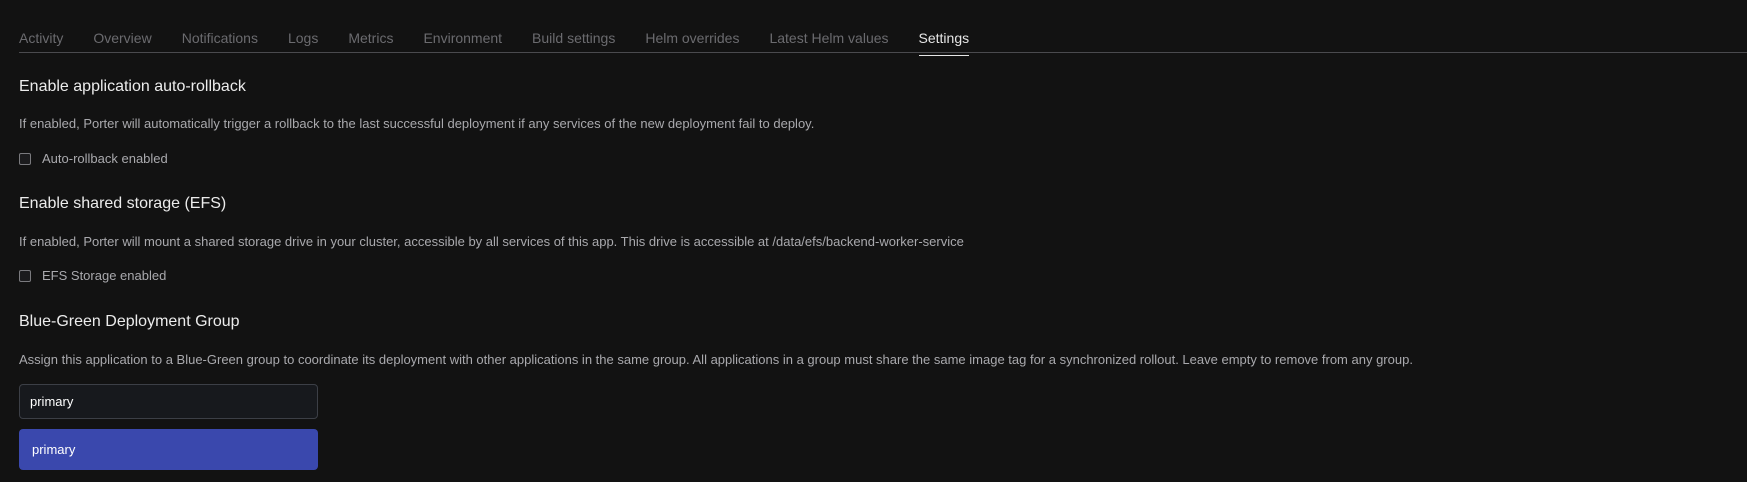 The width and height of the screenshot is (1747, 482). I want to click on tab-latest-helm-values: Latest Helm values, so click(828, 40).